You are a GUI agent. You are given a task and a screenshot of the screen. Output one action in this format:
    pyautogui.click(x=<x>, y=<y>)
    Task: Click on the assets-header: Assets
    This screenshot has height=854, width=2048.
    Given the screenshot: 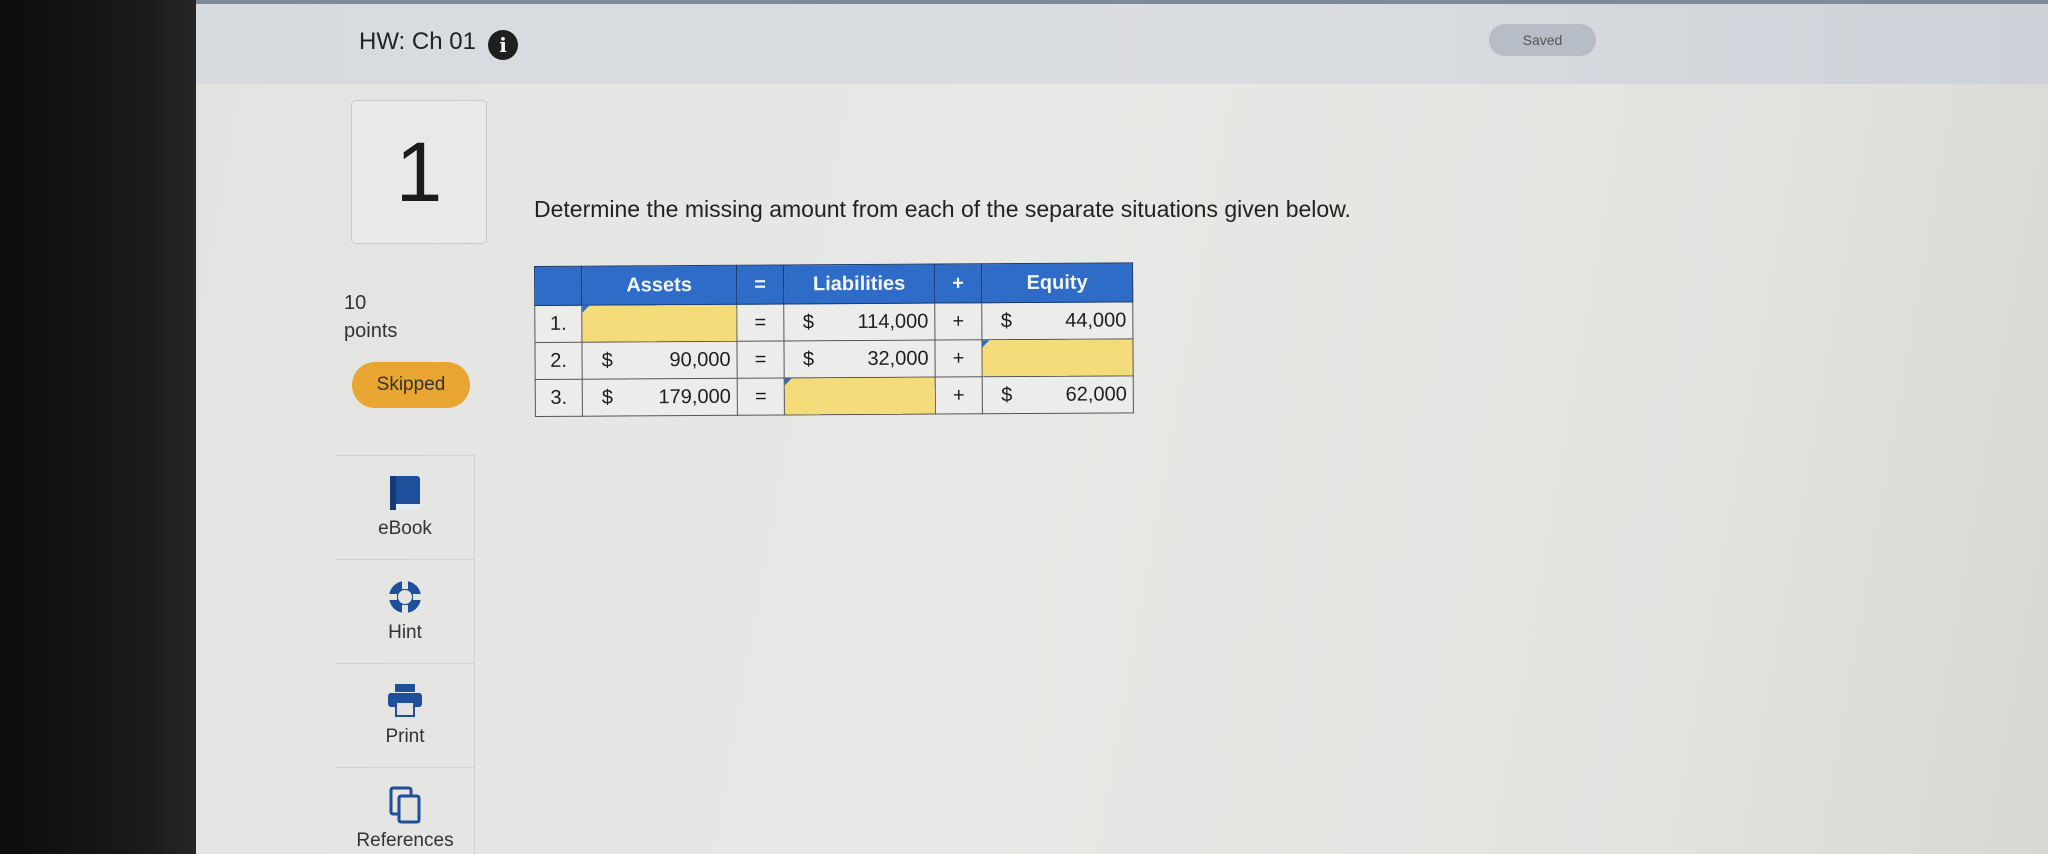 What is the action you would take?
    pyautogui.click(x=659, y=285)
    